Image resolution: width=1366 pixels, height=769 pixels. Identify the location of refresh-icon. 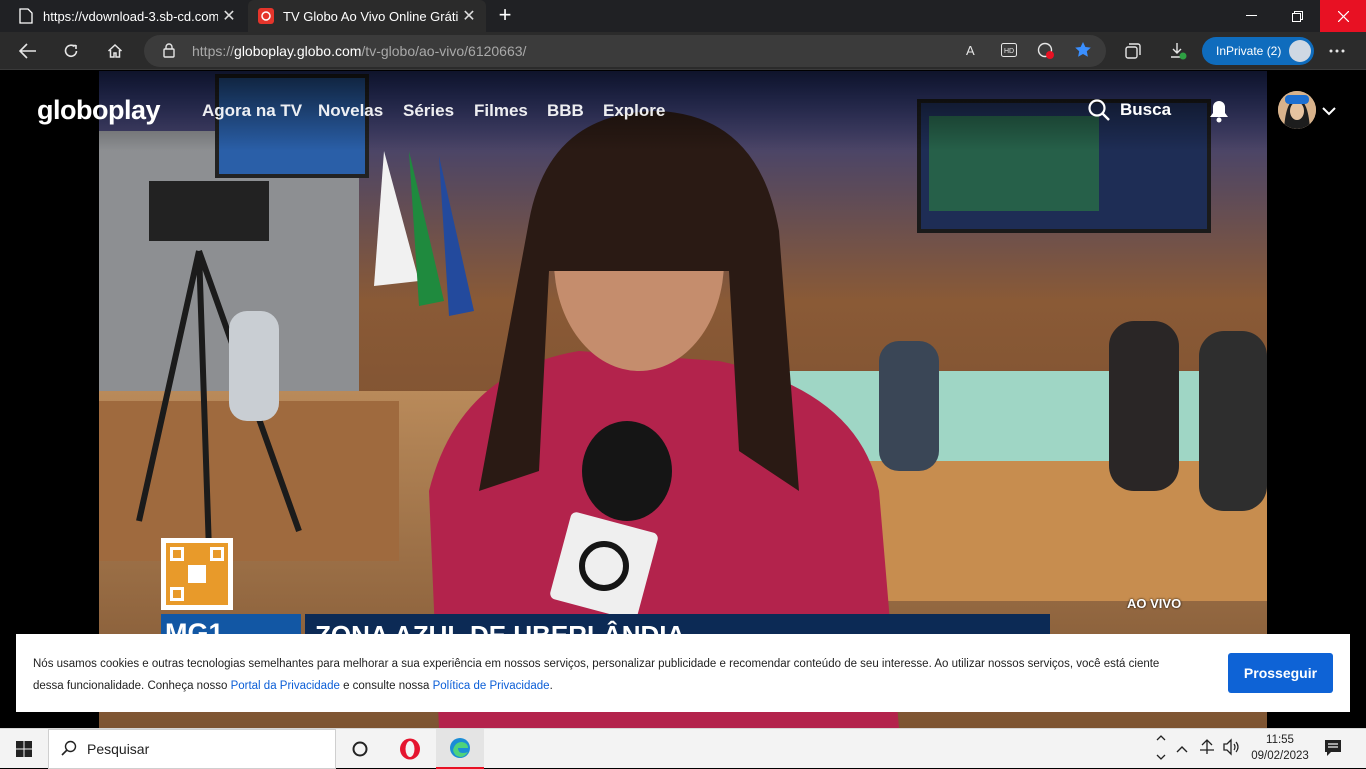
(71, 51).